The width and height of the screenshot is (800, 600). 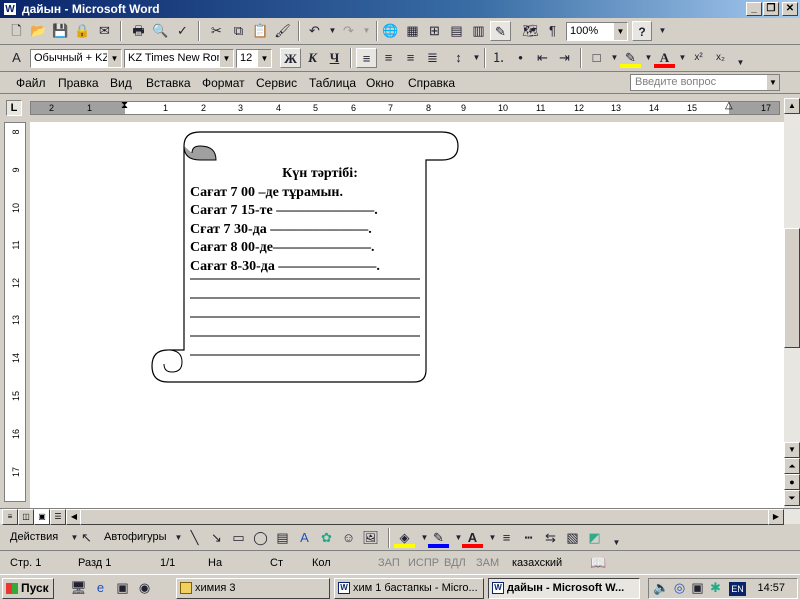 What do you see at coordinates (238, 31) in the screenshot?
I see `copy-icon: ⧉` at bounding box center [238, 31].